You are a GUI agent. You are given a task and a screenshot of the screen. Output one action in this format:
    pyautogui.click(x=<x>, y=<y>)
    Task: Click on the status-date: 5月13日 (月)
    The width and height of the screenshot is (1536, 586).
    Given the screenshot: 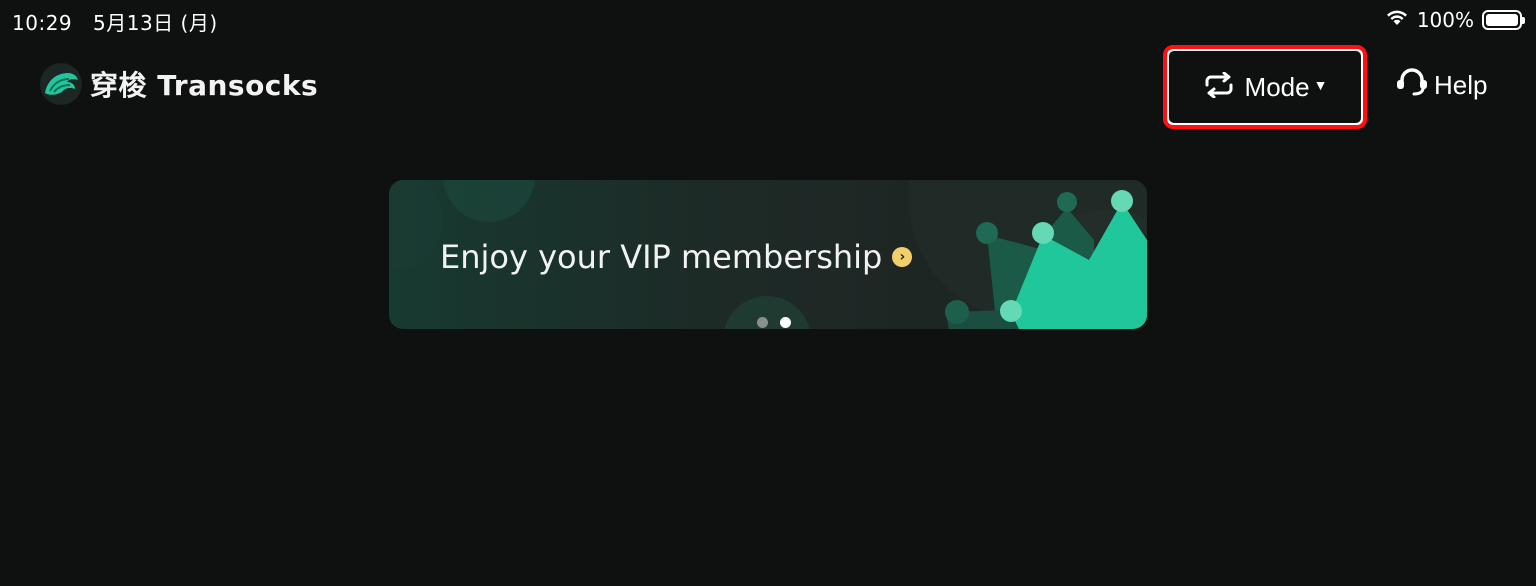 What is the action you would take?
    pyautogui.click(x=155, y=23)
    